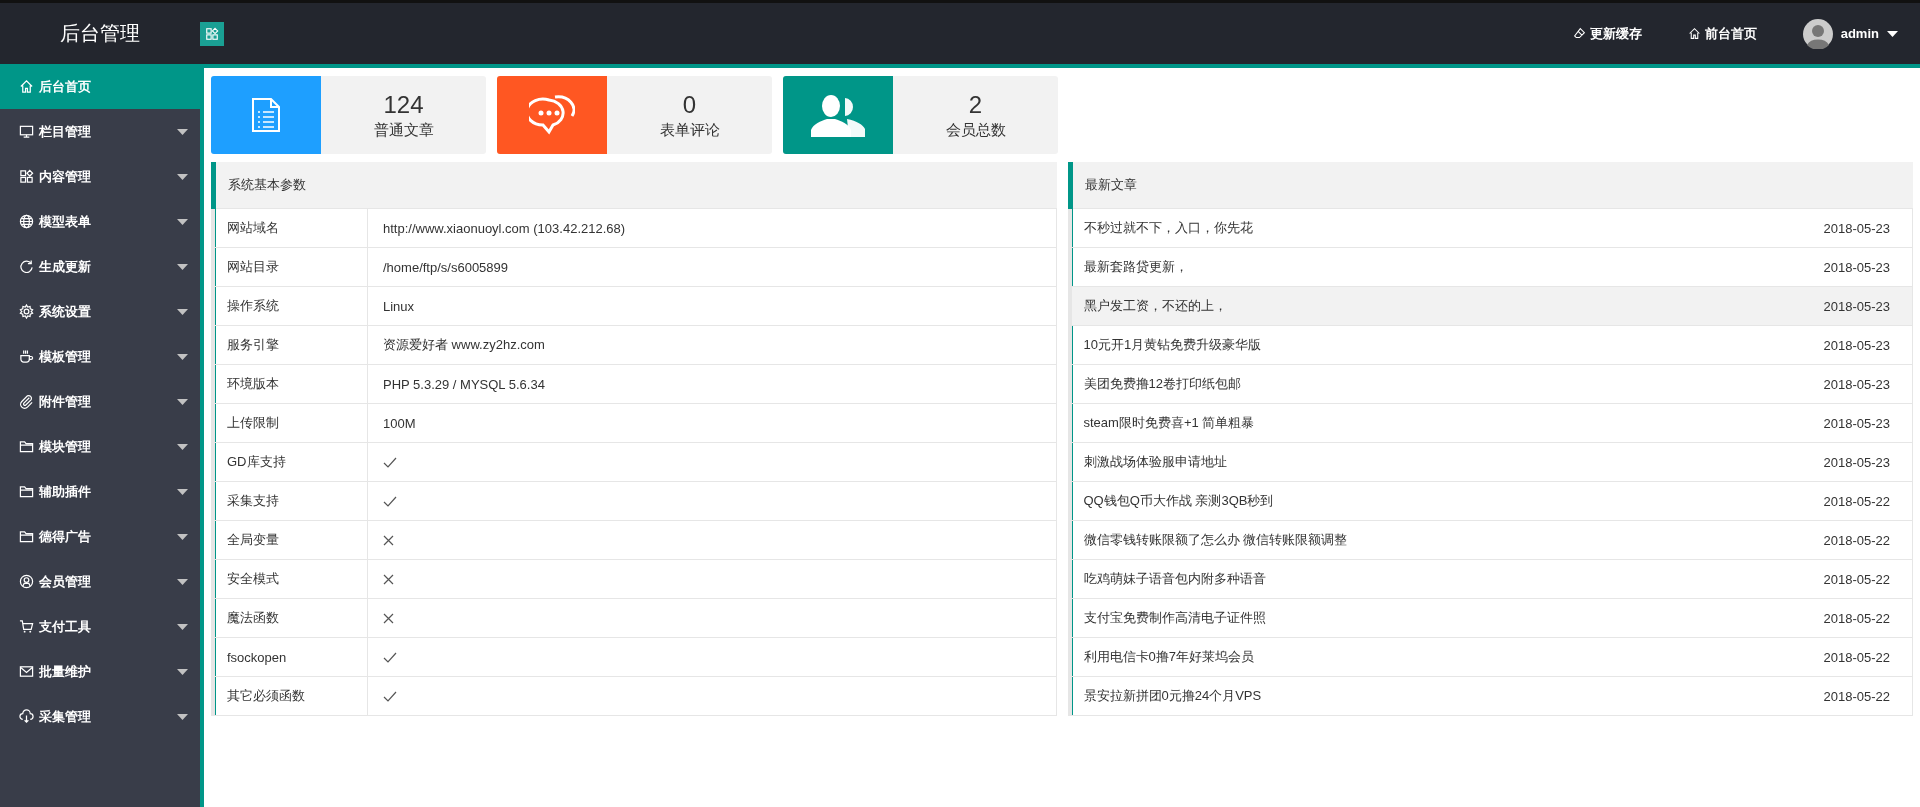 The height and width of the screenshot is (807, 1920). Describe the element at coordinates (100, 716) in the screenshot. I see `sidebar-item: 采集管理` at that location.